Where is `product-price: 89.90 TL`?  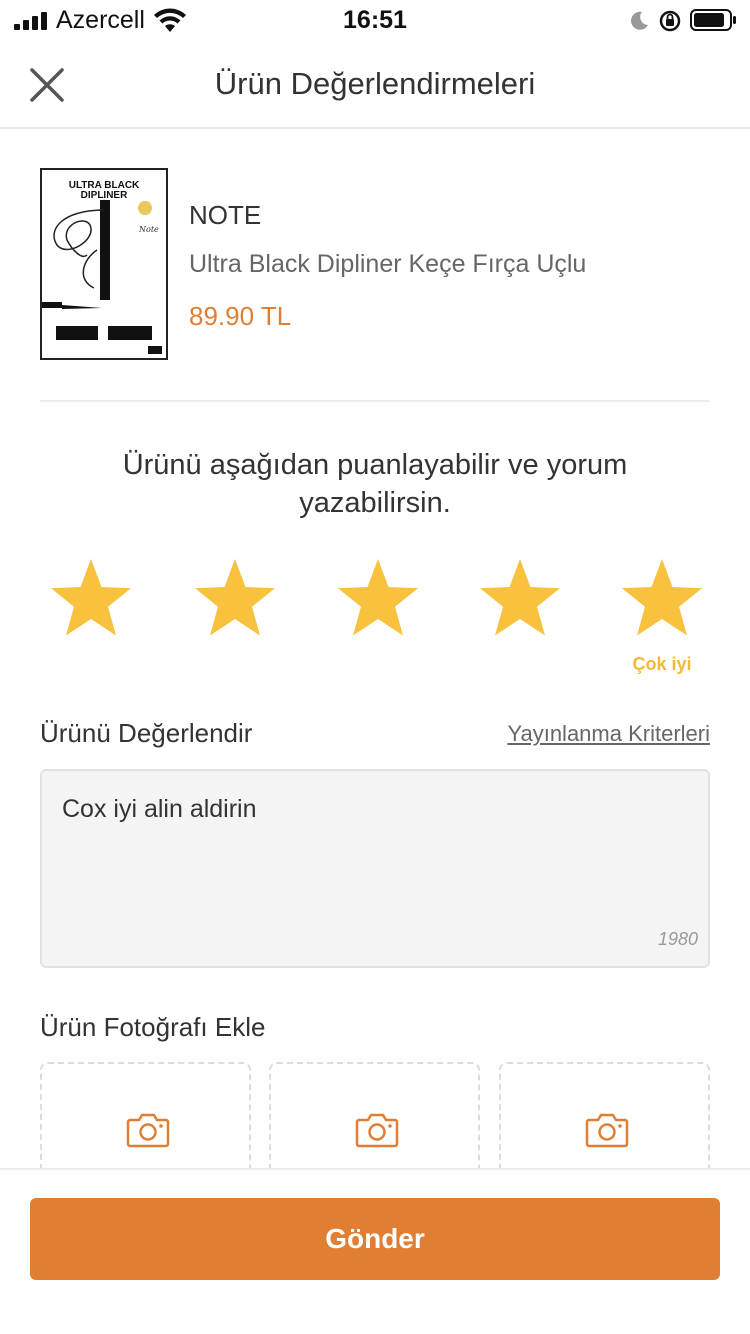 product-price: 89.90 TL is located at coordinates (240, 316).